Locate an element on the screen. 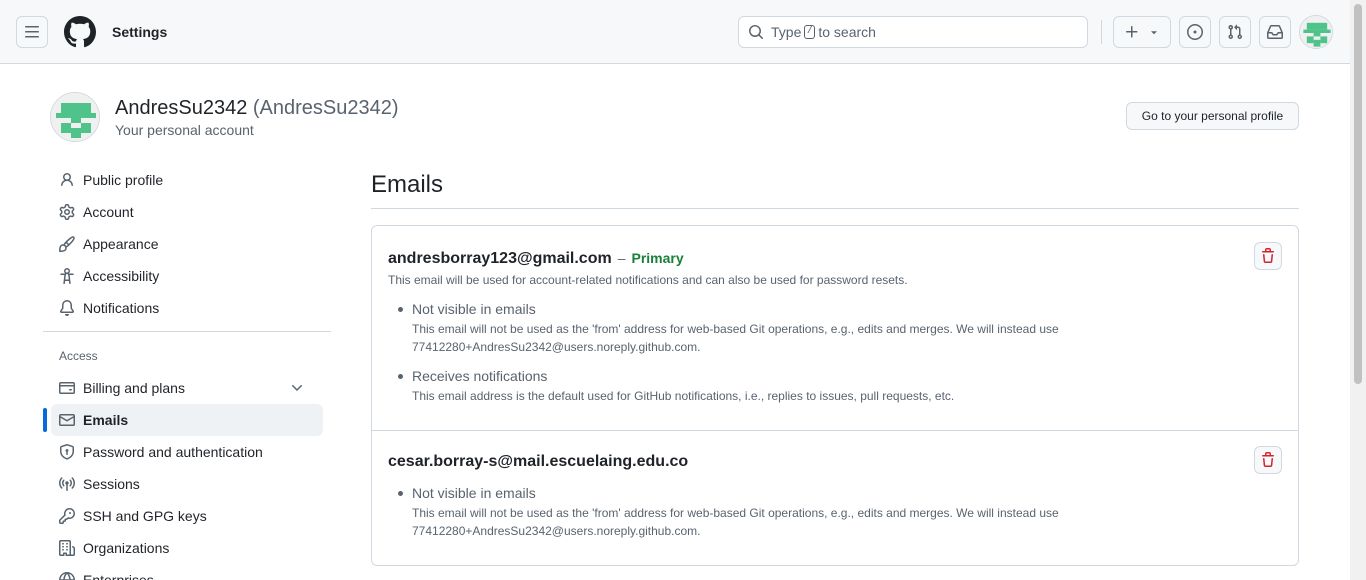 This screenshot has height=580, width=1366. sidebar-item-label: Public profile is located at coordinates (123, 180).